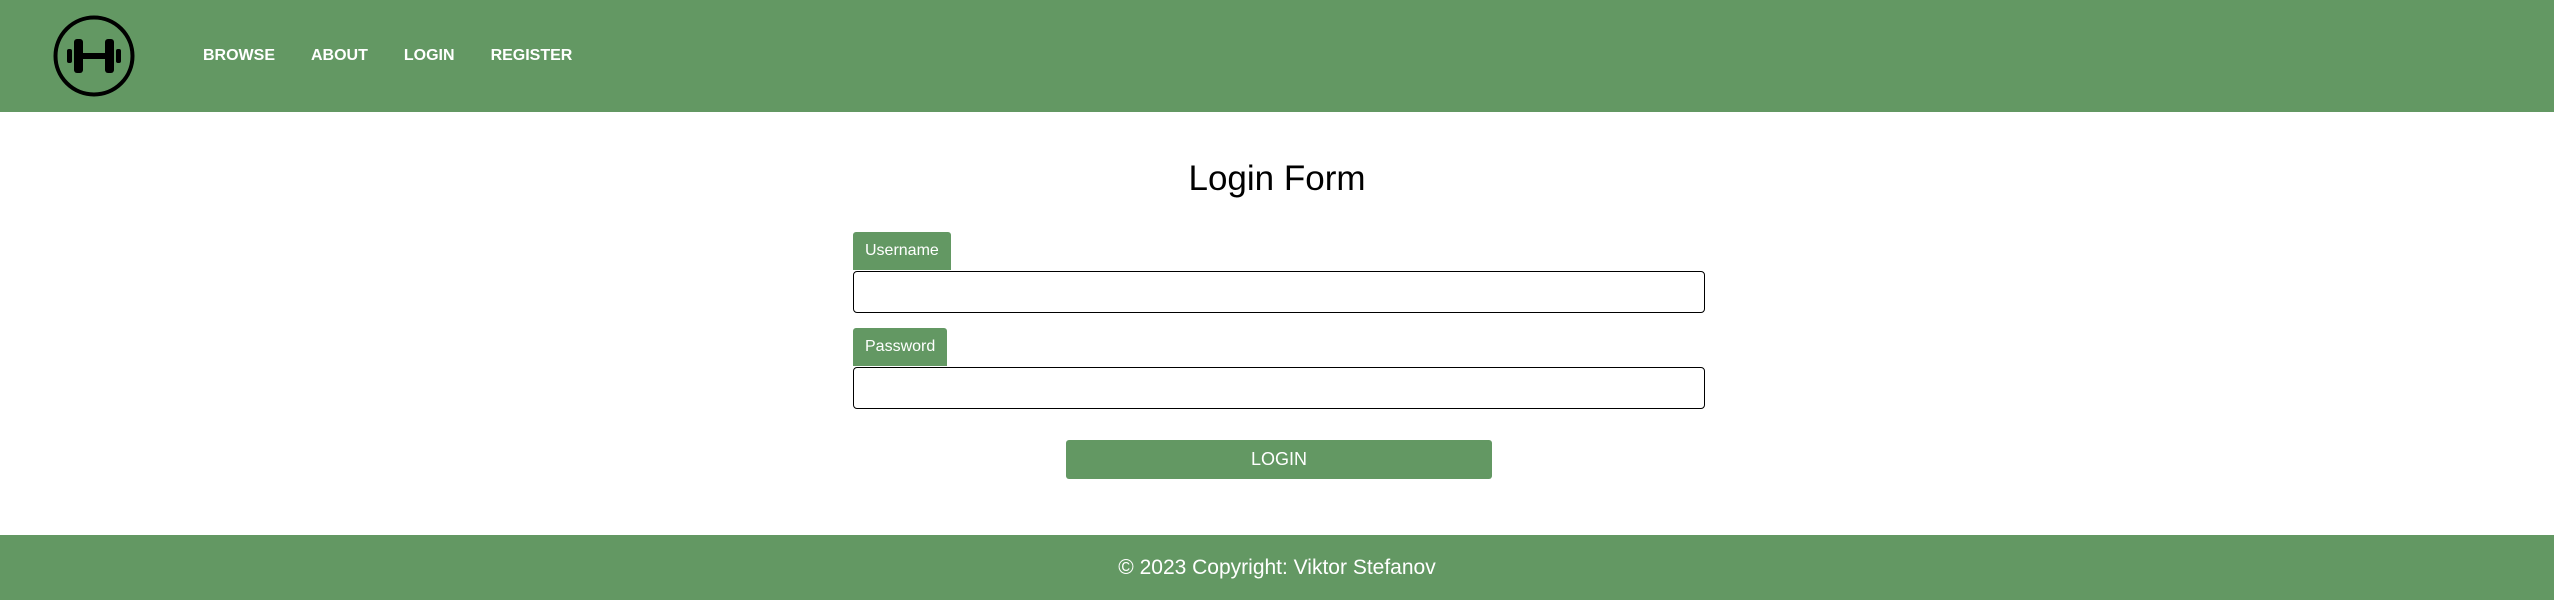 Image resolution: width=2554 pixels, height=600 pixels. What do you see at coordinates (902, 251) in the screenshot?
I see `username-label: Username` at bounding box center [902, 251].